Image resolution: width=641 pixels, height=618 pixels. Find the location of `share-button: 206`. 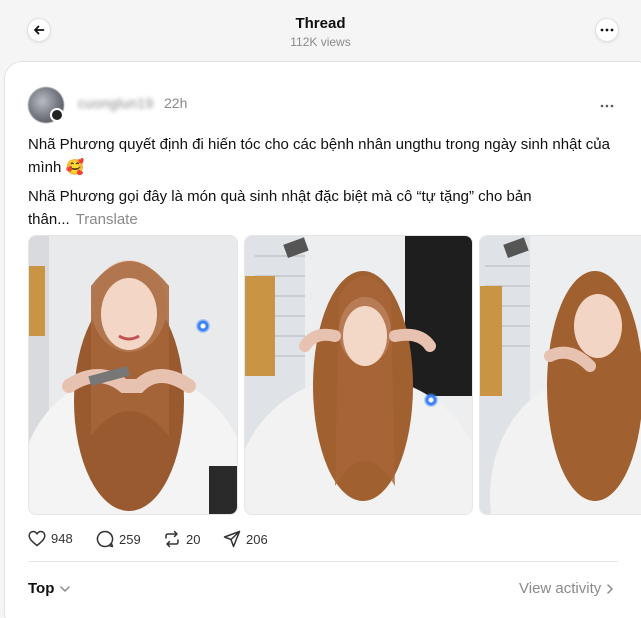

share-button: 206 is located at coordinates (245, 539).